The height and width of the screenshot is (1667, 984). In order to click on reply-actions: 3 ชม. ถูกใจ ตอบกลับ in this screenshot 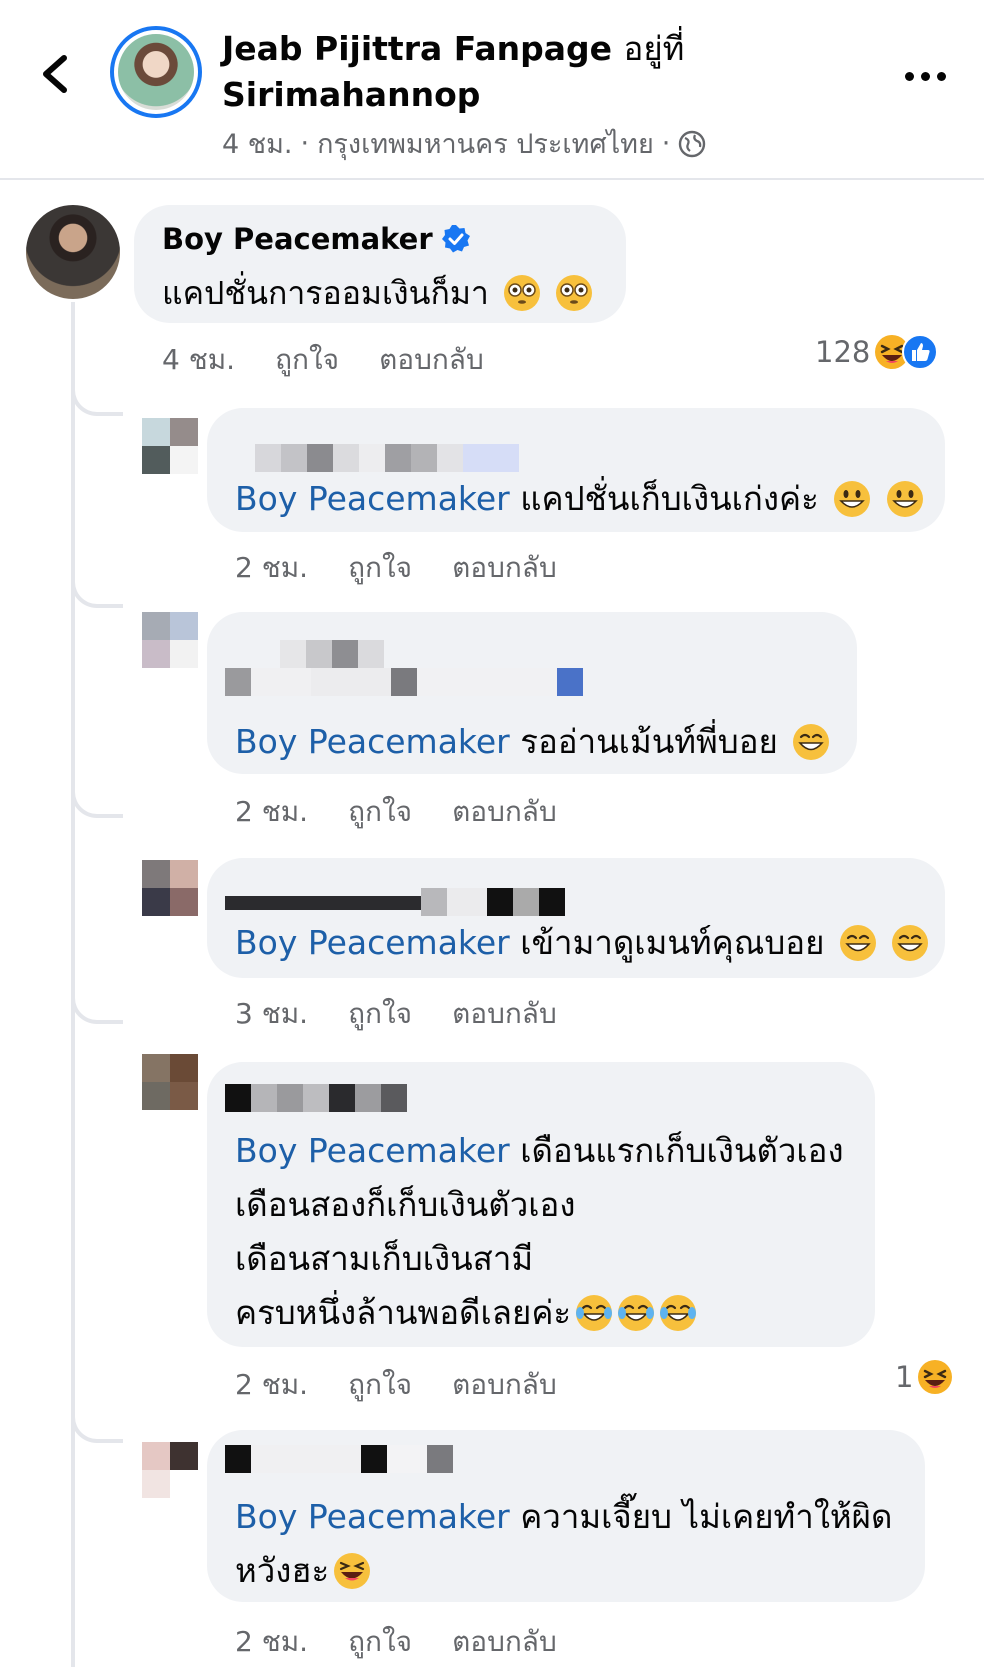, I will do `click(396, 1014)`.